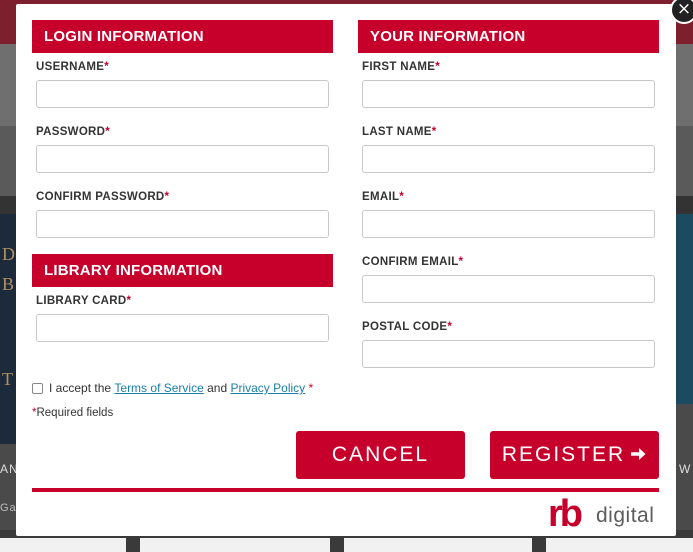  What do you see at coordinates (182, 270) in the screenshot?
I see `library-section-title: LIBRARY INFORMATION` at bounding box center [182, 270].